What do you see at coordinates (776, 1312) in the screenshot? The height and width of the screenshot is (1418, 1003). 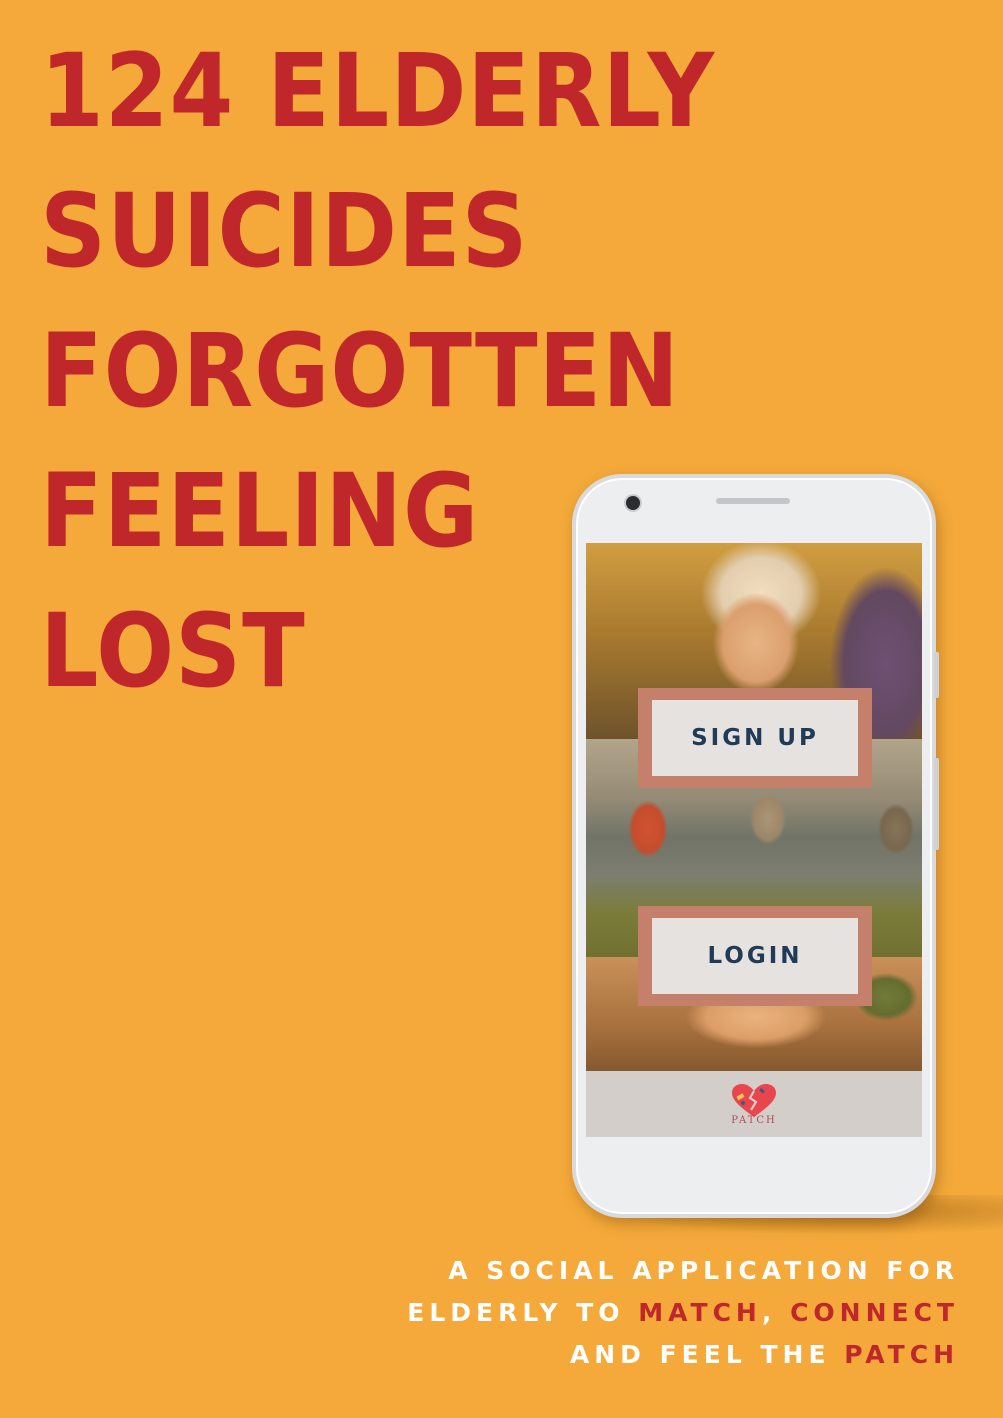 I see `tagline-comma: ,` at bounding box center [776, 1312].